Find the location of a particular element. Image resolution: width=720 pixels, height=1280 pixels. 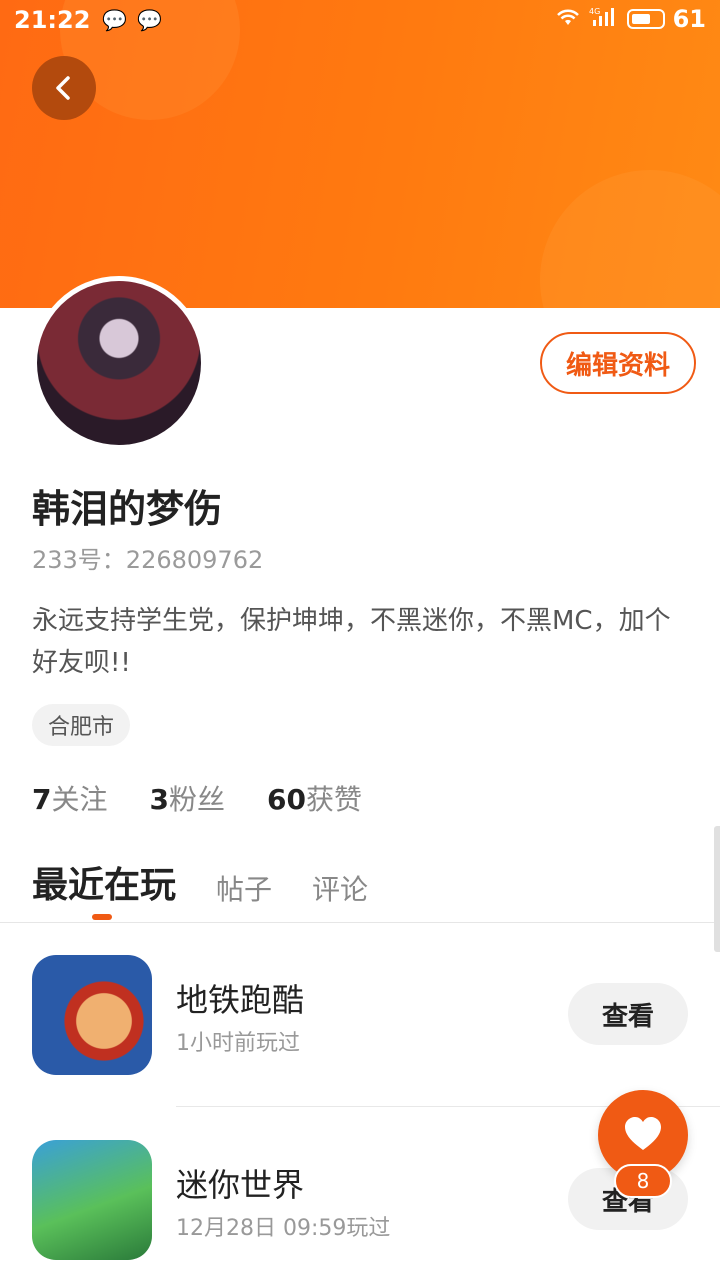

stat-followers: 3粉丝 is located at coordinates (188, 798).